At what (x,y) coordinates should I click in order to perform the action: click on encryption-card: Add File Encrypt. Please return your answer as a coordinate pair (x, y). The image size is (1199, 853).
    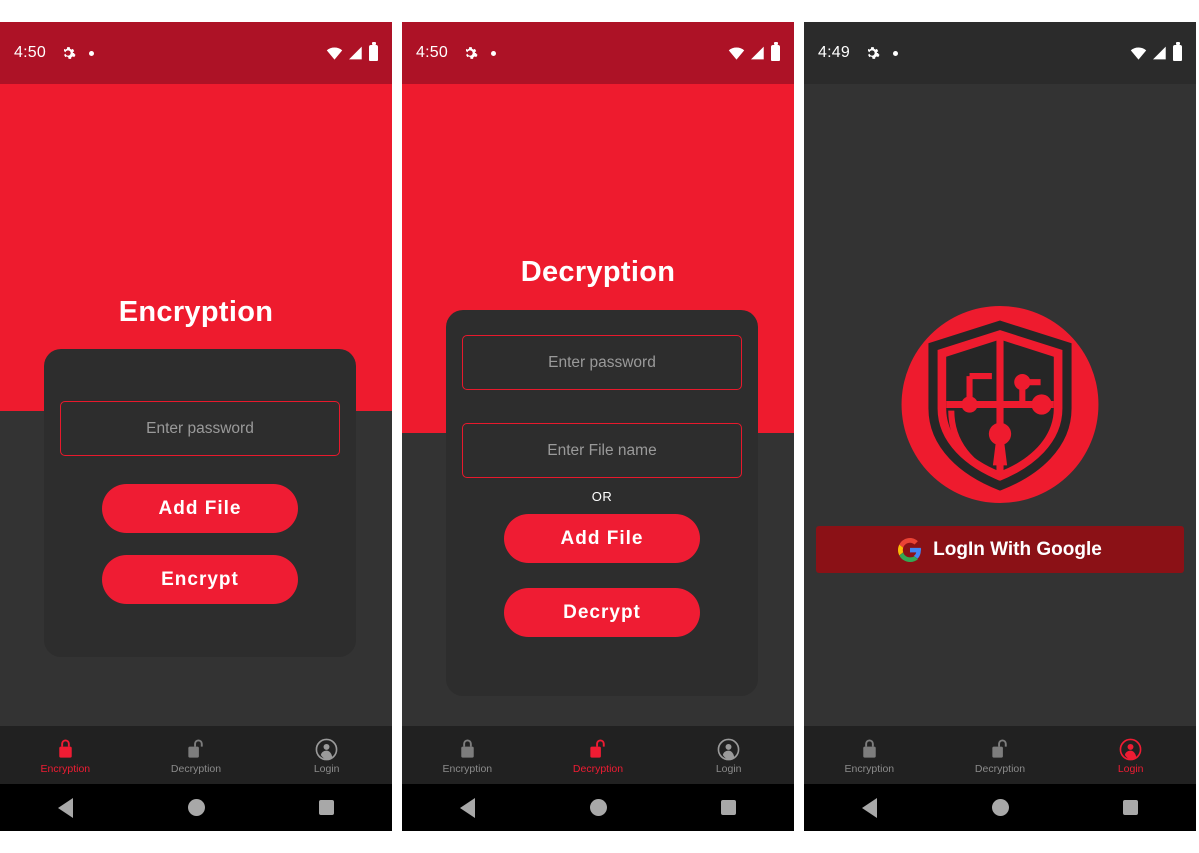
    Looking at the image, I should click on (200, 503).